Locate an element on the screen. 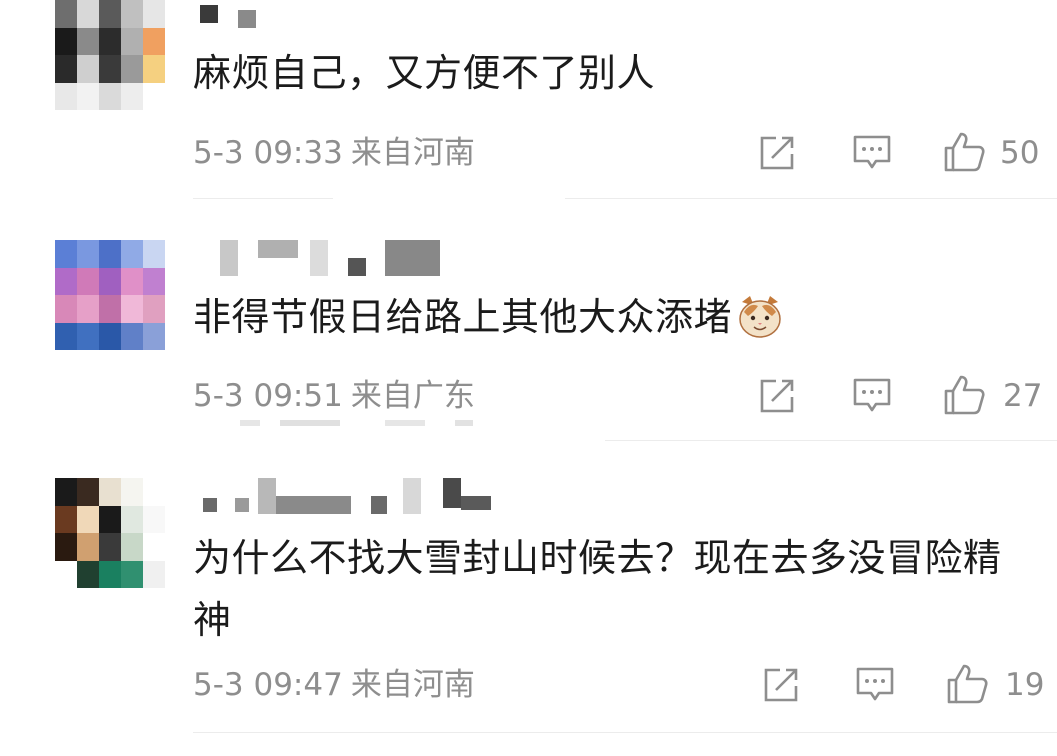  comment-date: 5-3 09:51 is located at coordinates (268, 396).